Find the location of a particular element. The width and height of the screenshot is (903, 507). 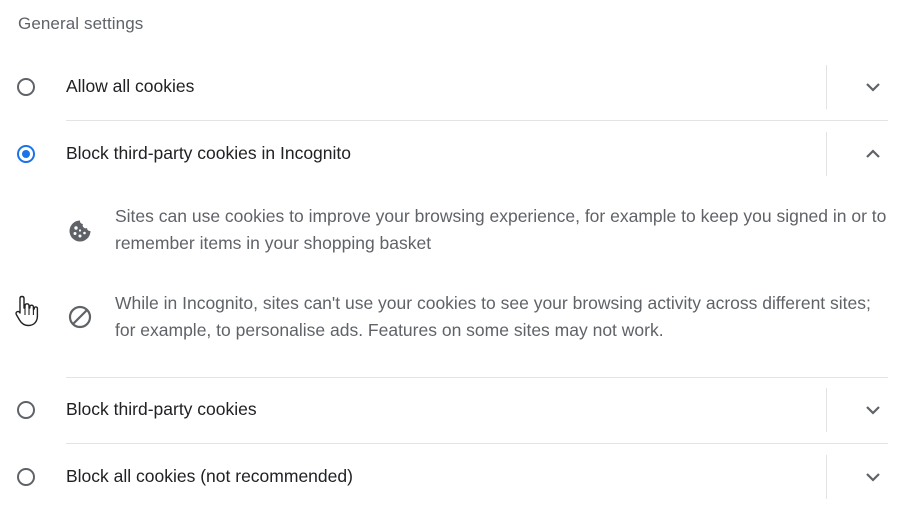

option-label: Block all cookies (not recommended) is located at coordinates (209, 476).